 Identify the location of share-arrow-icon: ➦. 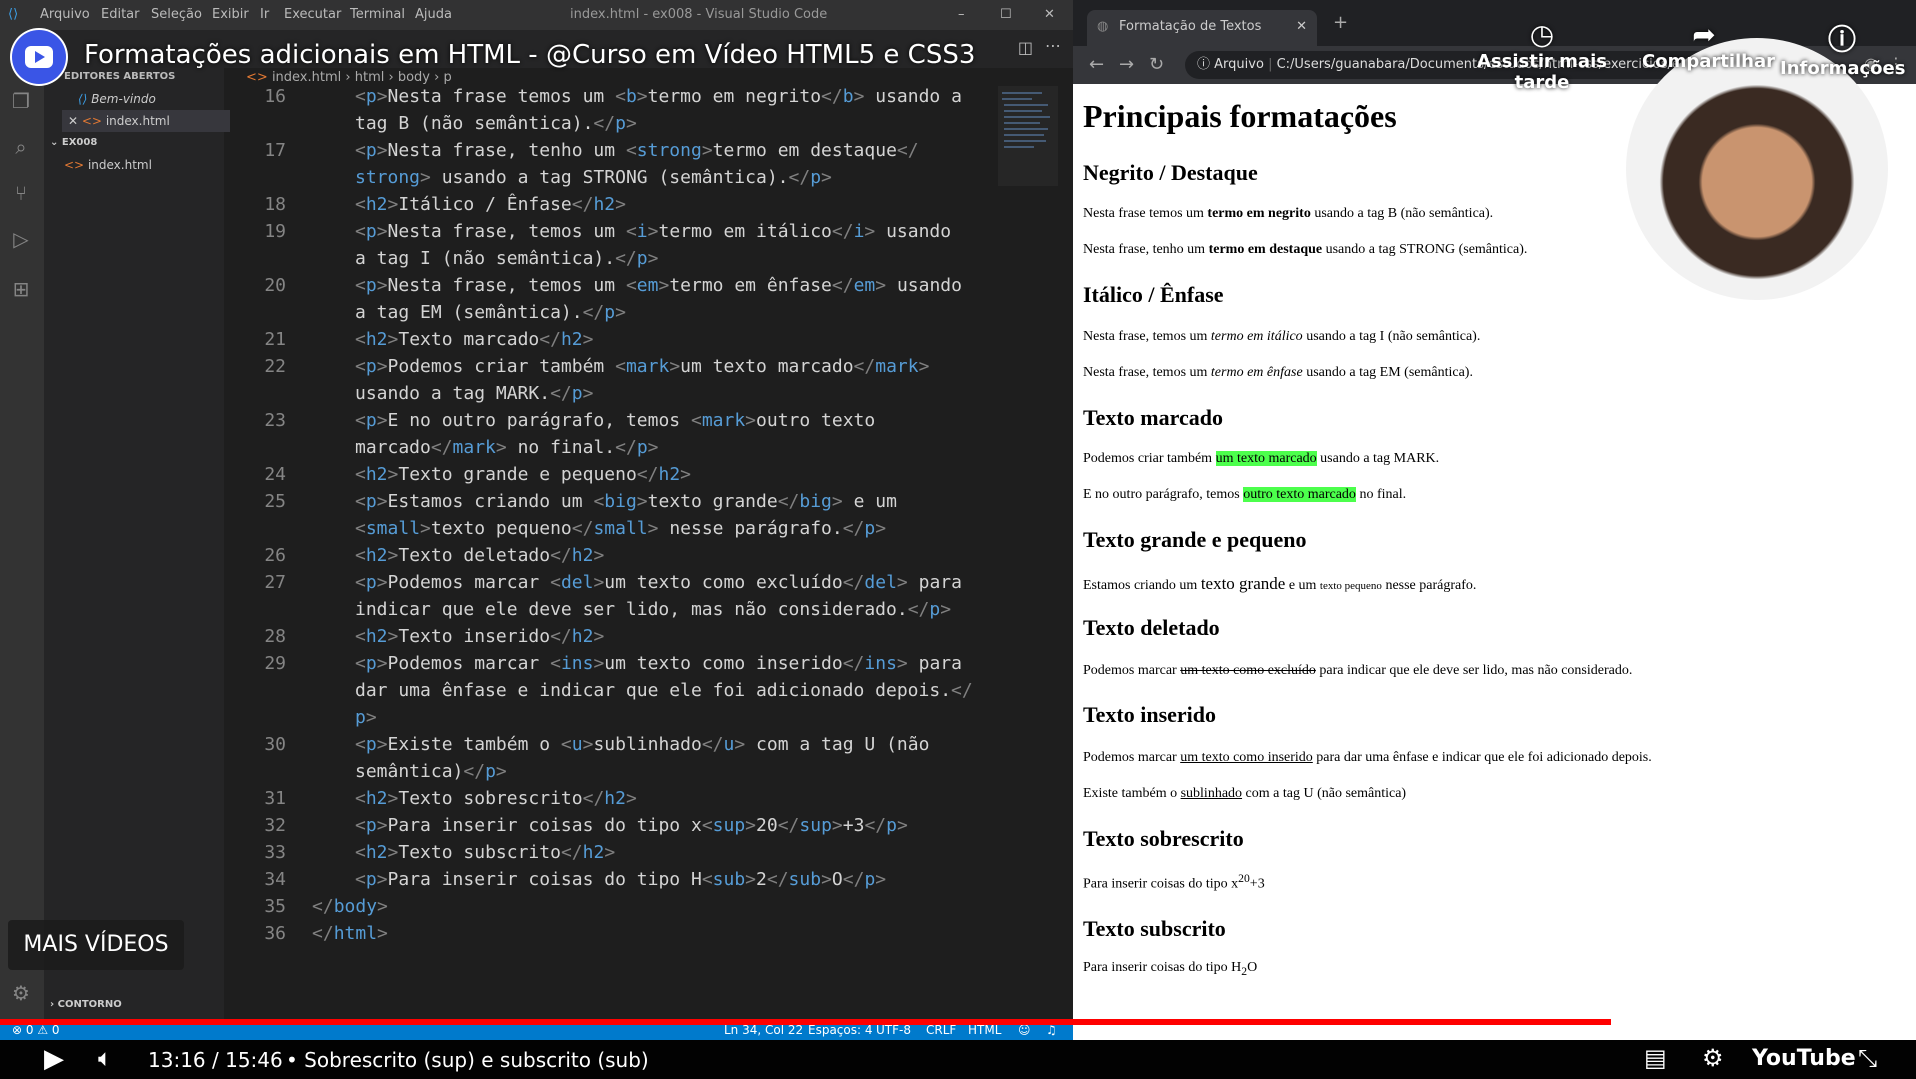
(1704, 34).